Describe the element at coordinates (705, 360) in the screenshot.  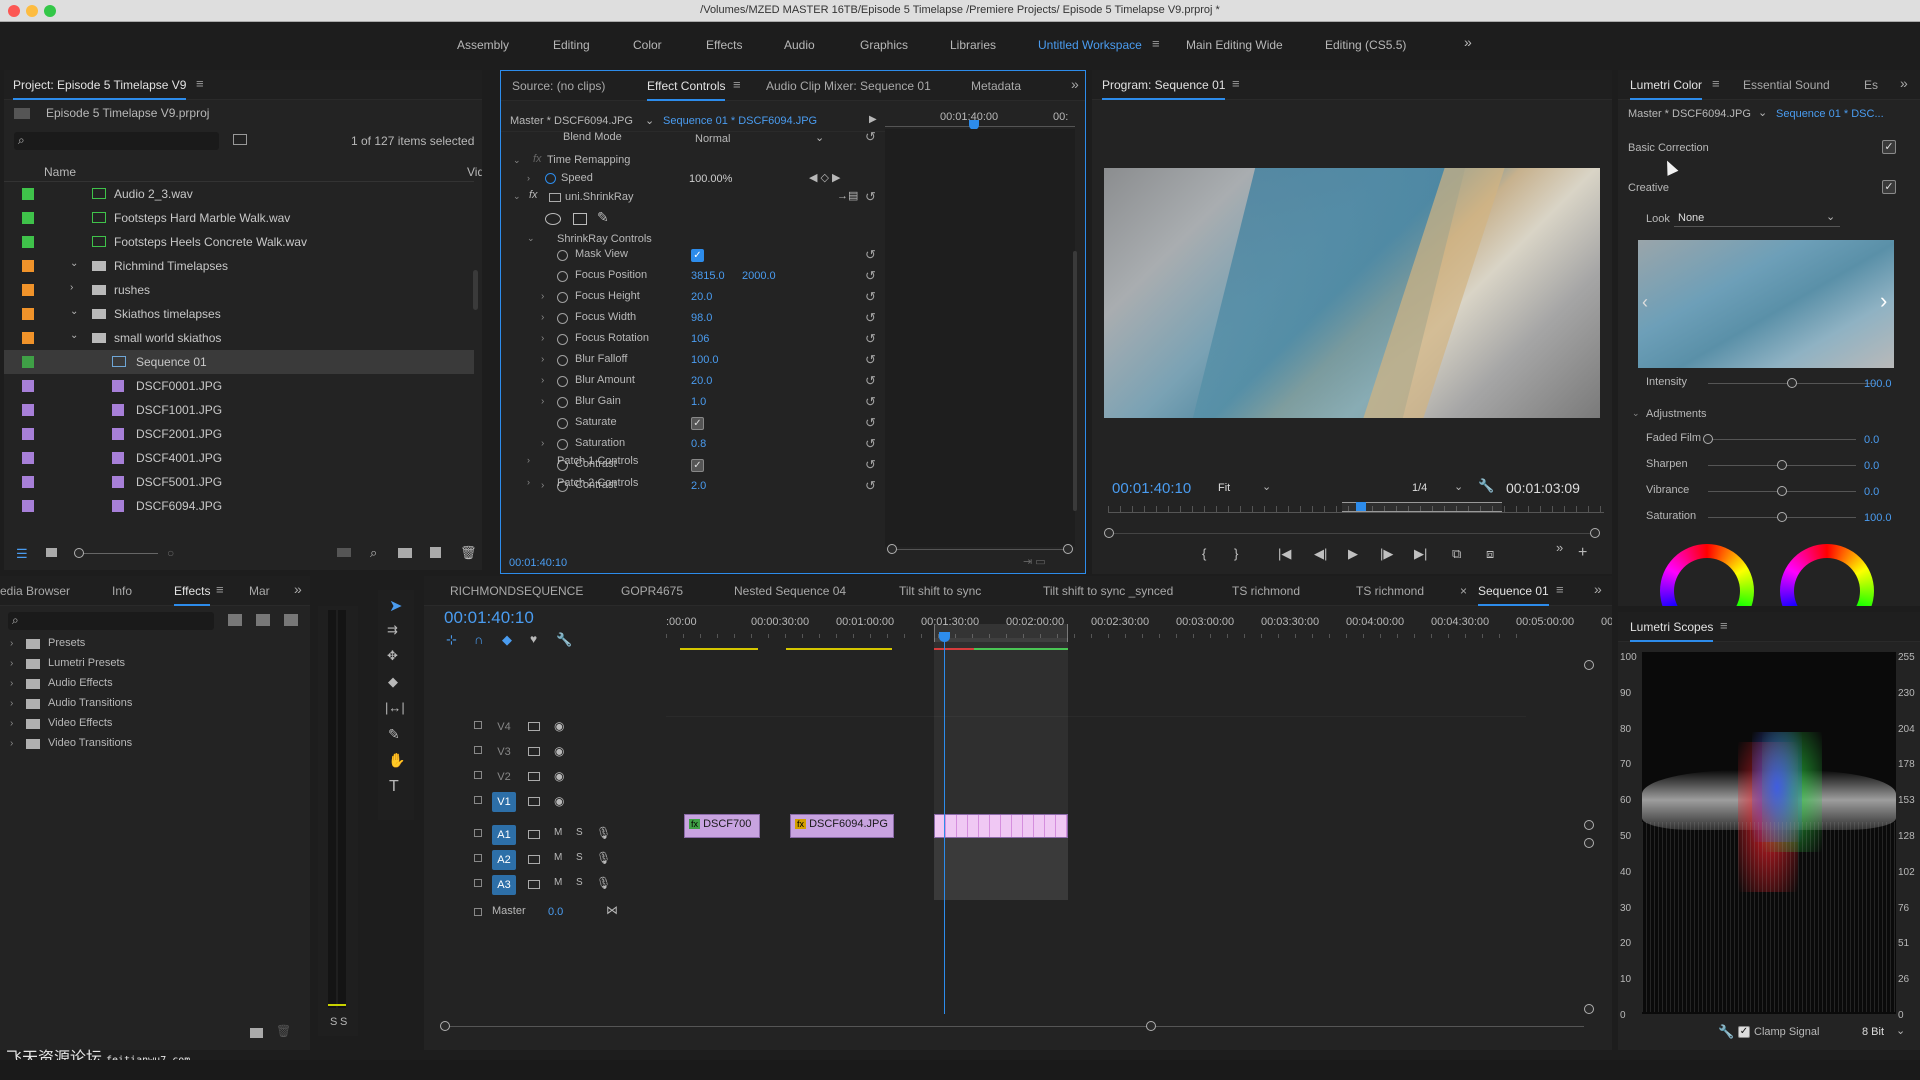
I see `param-value: 100.0` at that location.